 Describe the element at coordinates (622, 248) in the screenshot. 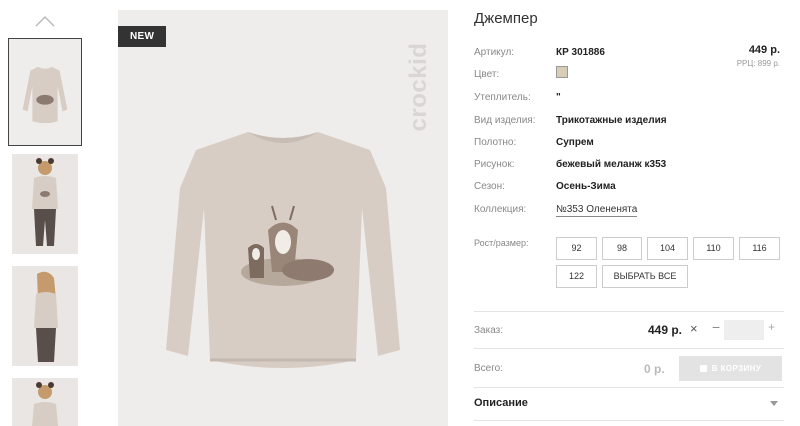

I see `size-button-98: 98` at that location.